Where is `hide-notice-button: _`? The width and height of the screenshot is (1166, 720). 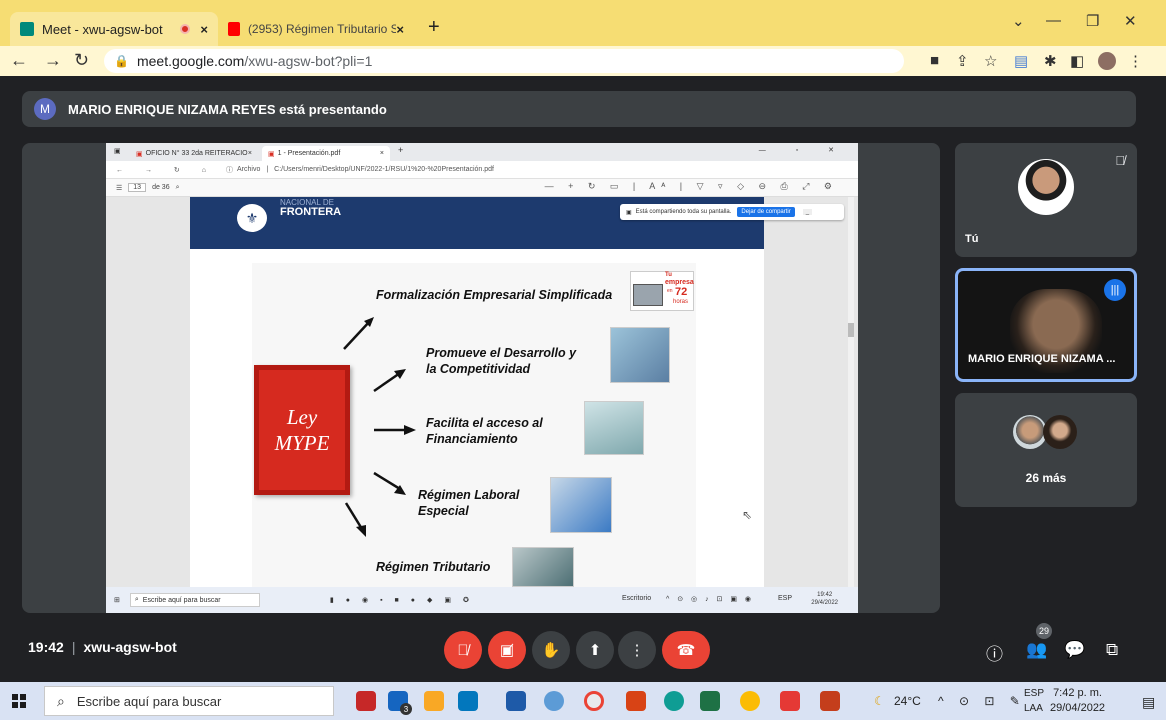 hide-notice-button: _ is located at coordinates (807, 212).